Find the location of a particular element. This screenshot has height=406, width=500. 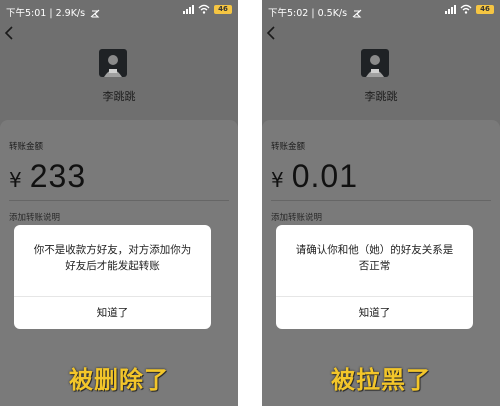

amount-display: ¥ 0.01 is located at coordinates (314, 176).